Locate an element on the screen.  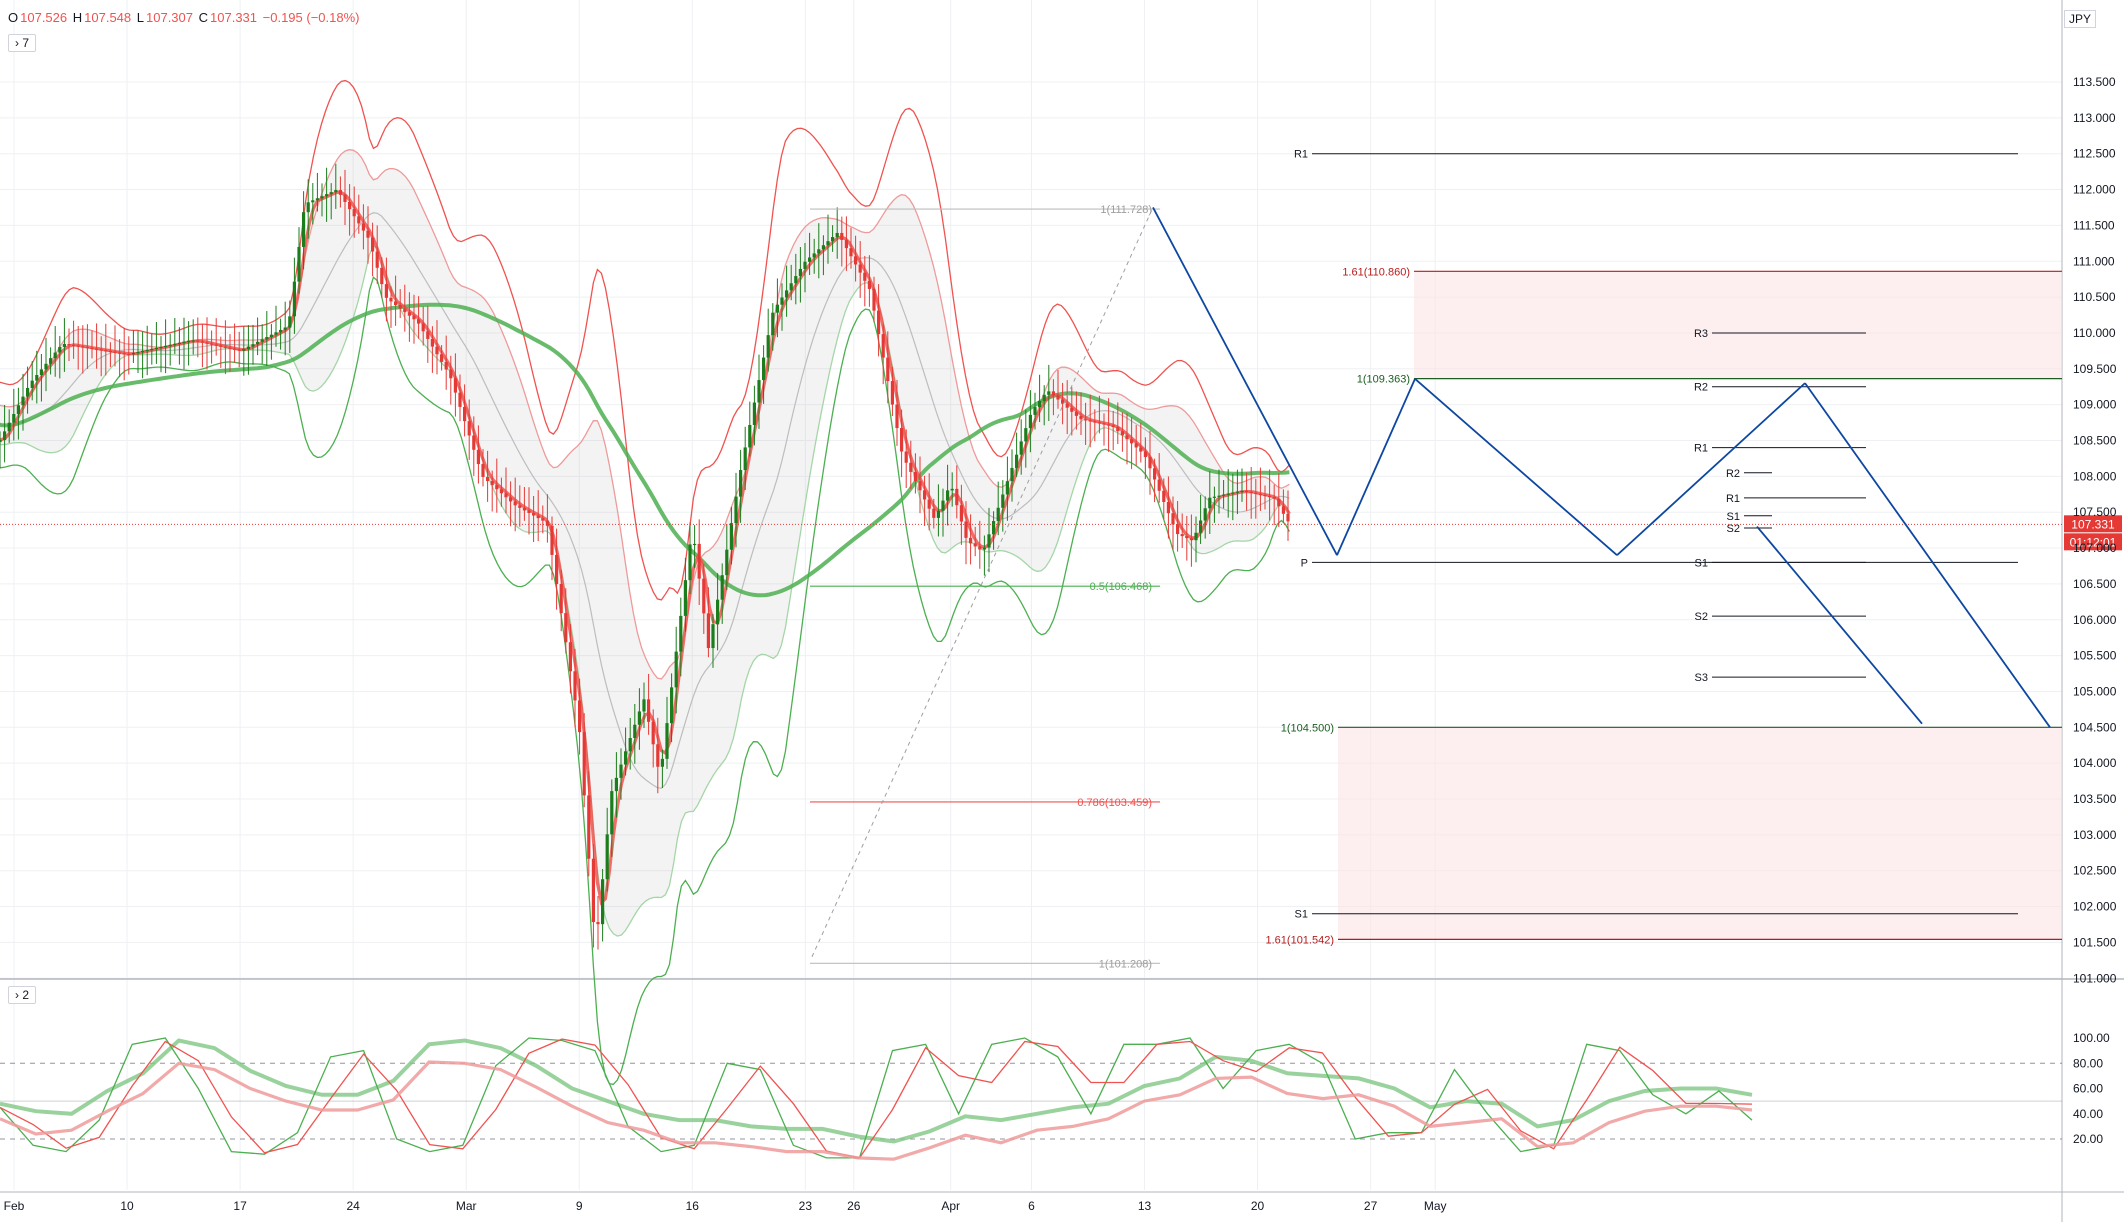
current-price-value: 107.331 is located at coordinates (2093, 524).